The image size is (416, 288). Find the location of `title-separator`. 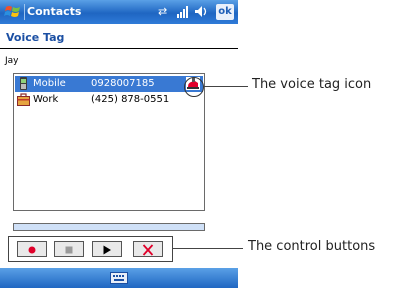

title-separator is located at coordinates (24, 12).